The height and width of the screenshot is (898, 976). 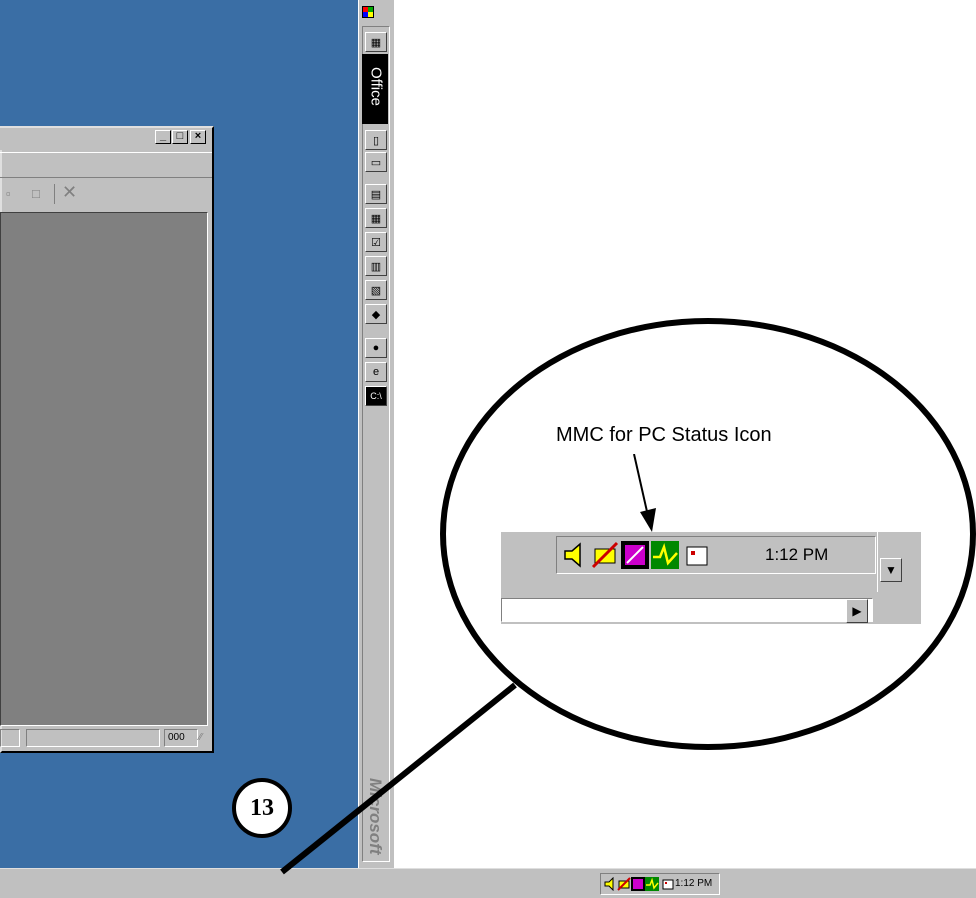 I want to click on note-icon: ◆, so click(x=376, y=314).